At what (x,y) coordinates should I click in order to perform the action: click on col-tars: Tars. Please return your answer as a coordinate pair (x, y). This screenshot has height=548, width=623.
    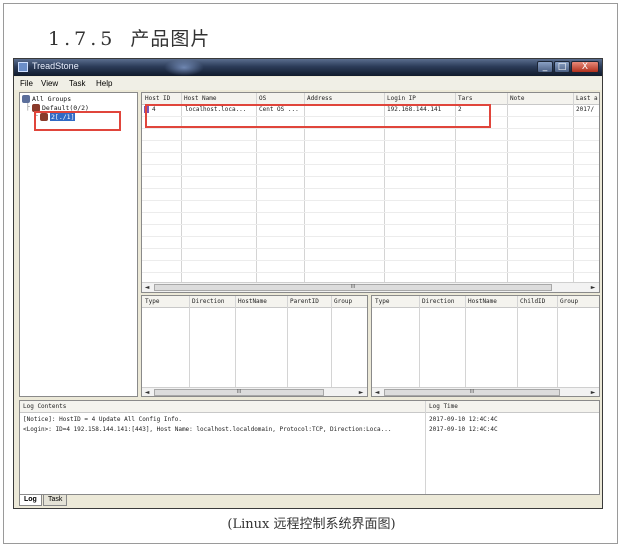
    Looking at the image, I should click on (465, 98).